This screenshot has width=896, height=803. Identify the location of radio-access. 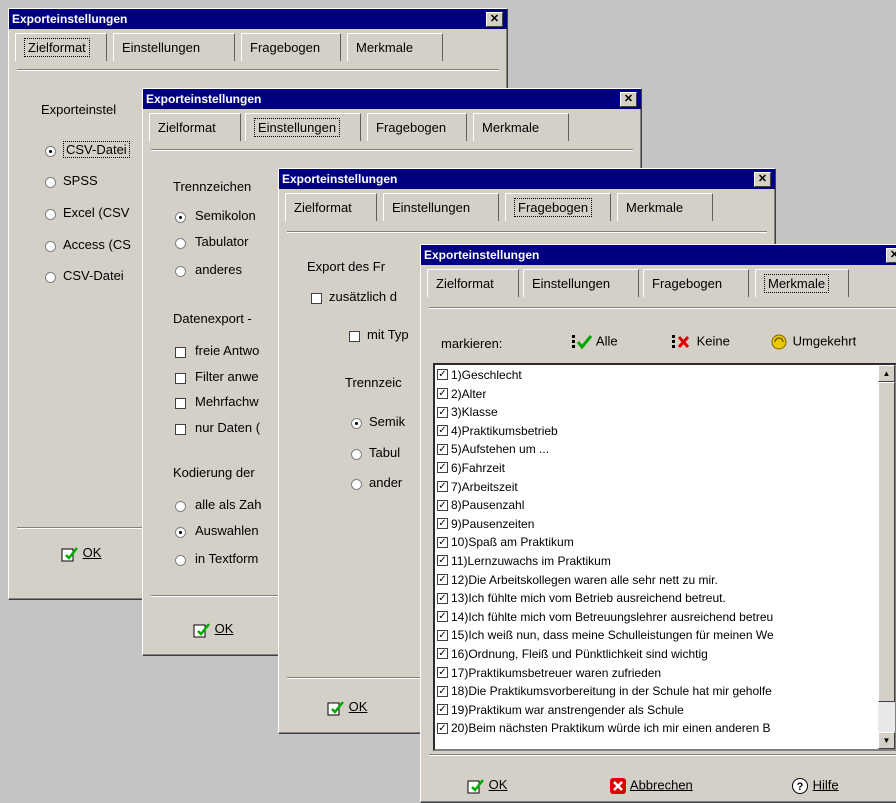
(50, 246).